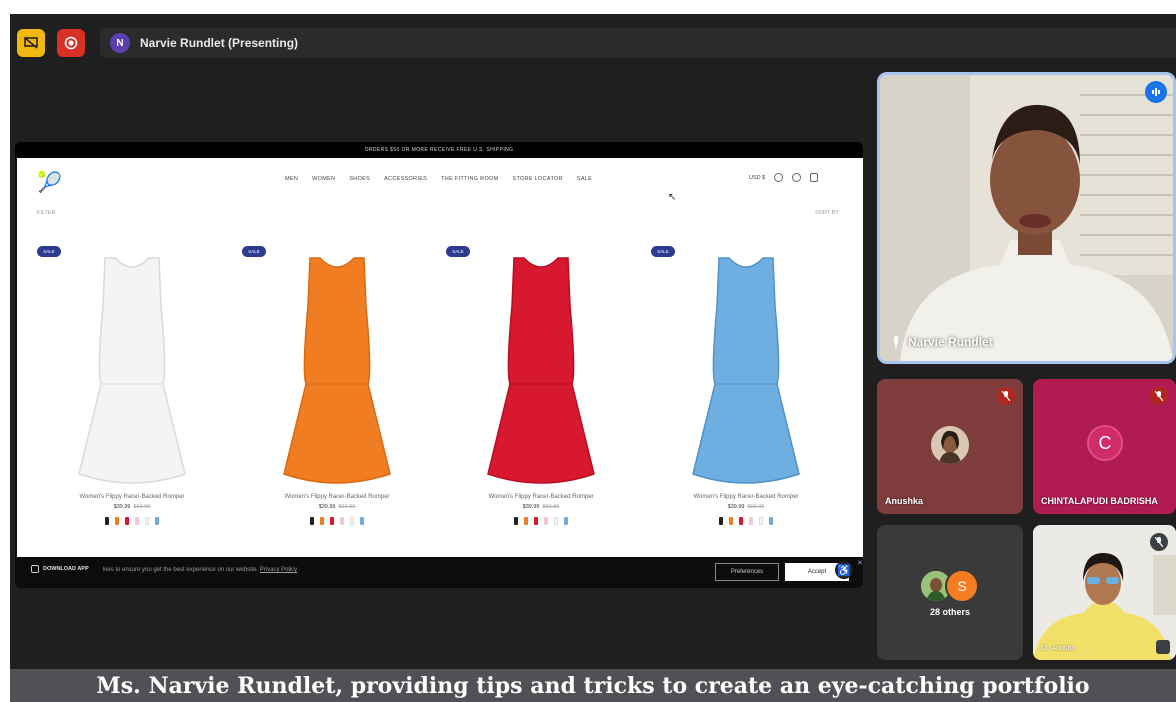 This screenshot has width=1176, height=702. Describe the element at coordinates (950, 612) in the screenshot. I see `others-count: 28 others` at that location.